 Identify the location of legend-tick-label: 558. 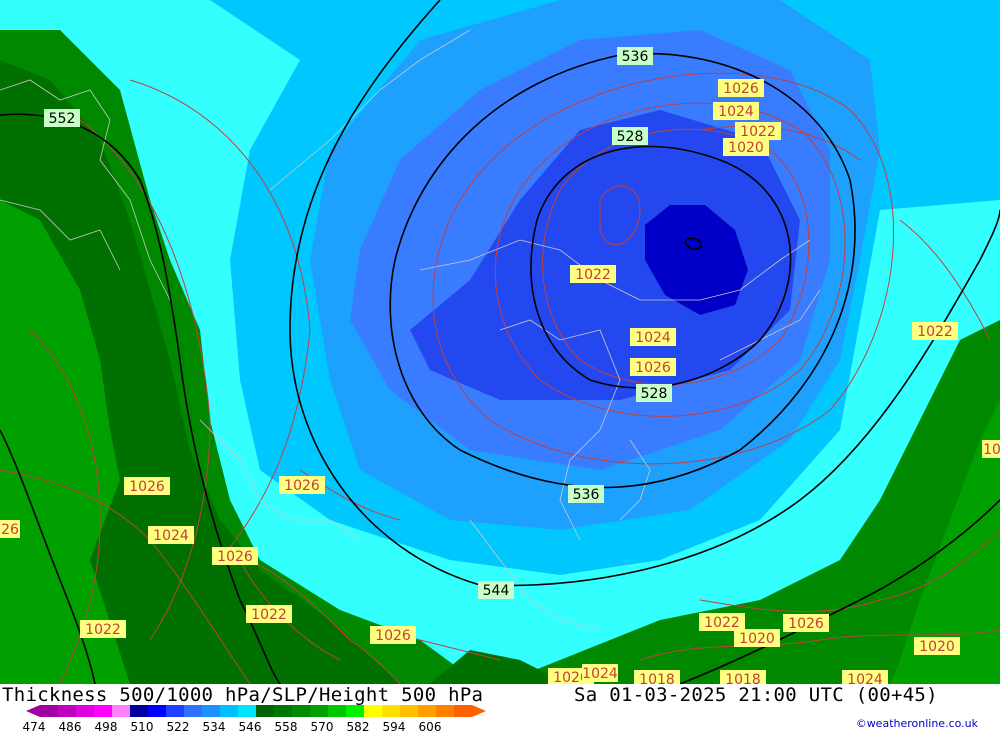
(286, 726).